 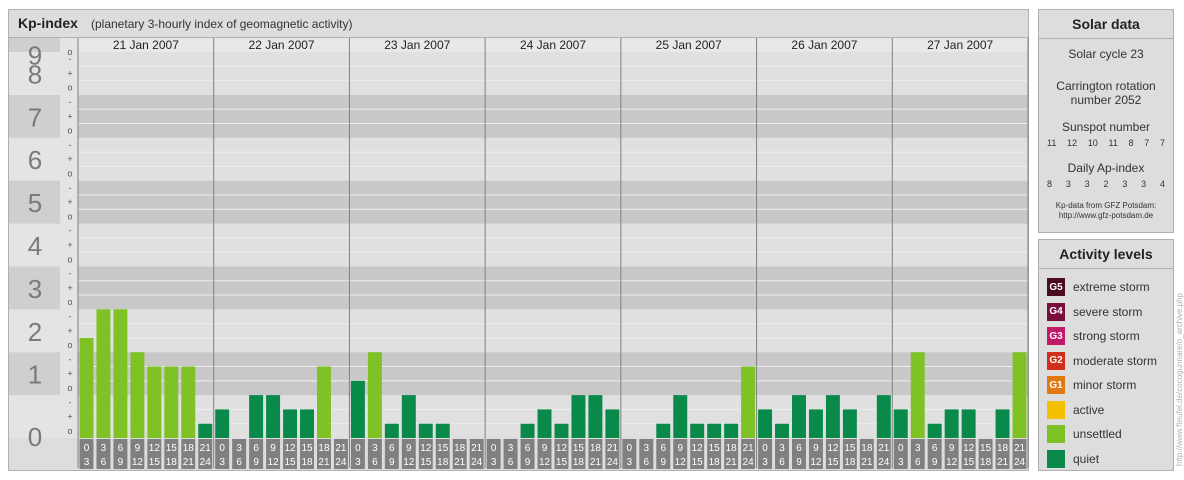 What do you see at coordinates (1106, 24) in the screenshot?
I see `solar-data-title: Solar data` at bounding box center [1106, 24].